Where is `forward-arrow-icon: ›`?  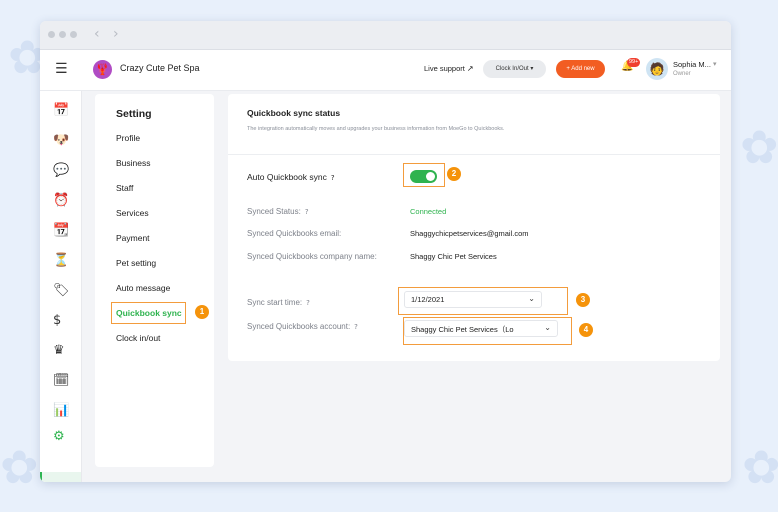
forward-arrow-icon: › is located at coordinates (116, 34).